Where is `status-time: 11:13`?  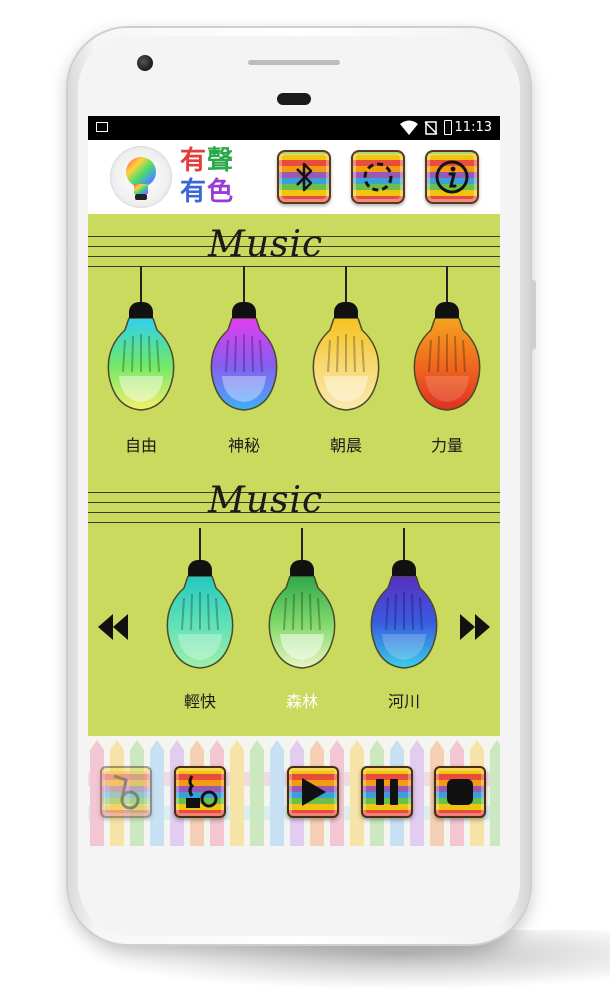 status-time: 11:13 is located at coordinates (473, 127).